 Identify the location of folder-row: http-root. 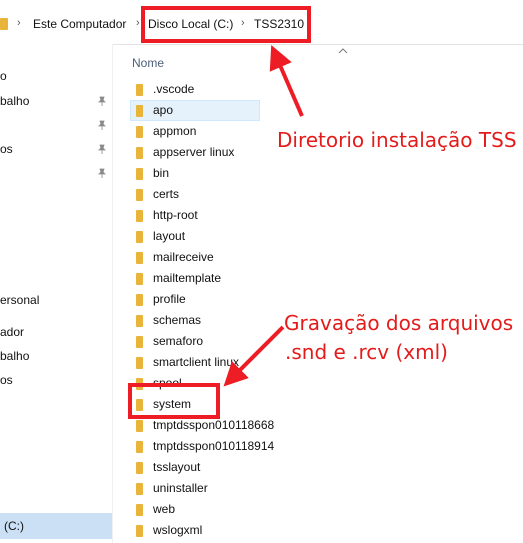
(280, 215).